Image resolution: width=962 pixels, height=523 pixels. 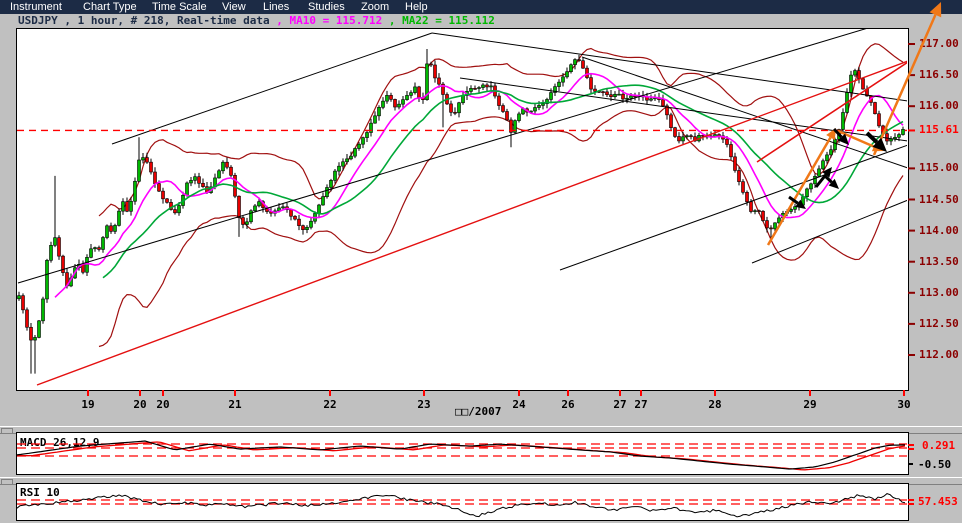 What do you see at coordinates (332, 20) in the screenshot?
I see `chart-title-ma10-value: , MA10 = 115.712` at bounding box center [332, 20].